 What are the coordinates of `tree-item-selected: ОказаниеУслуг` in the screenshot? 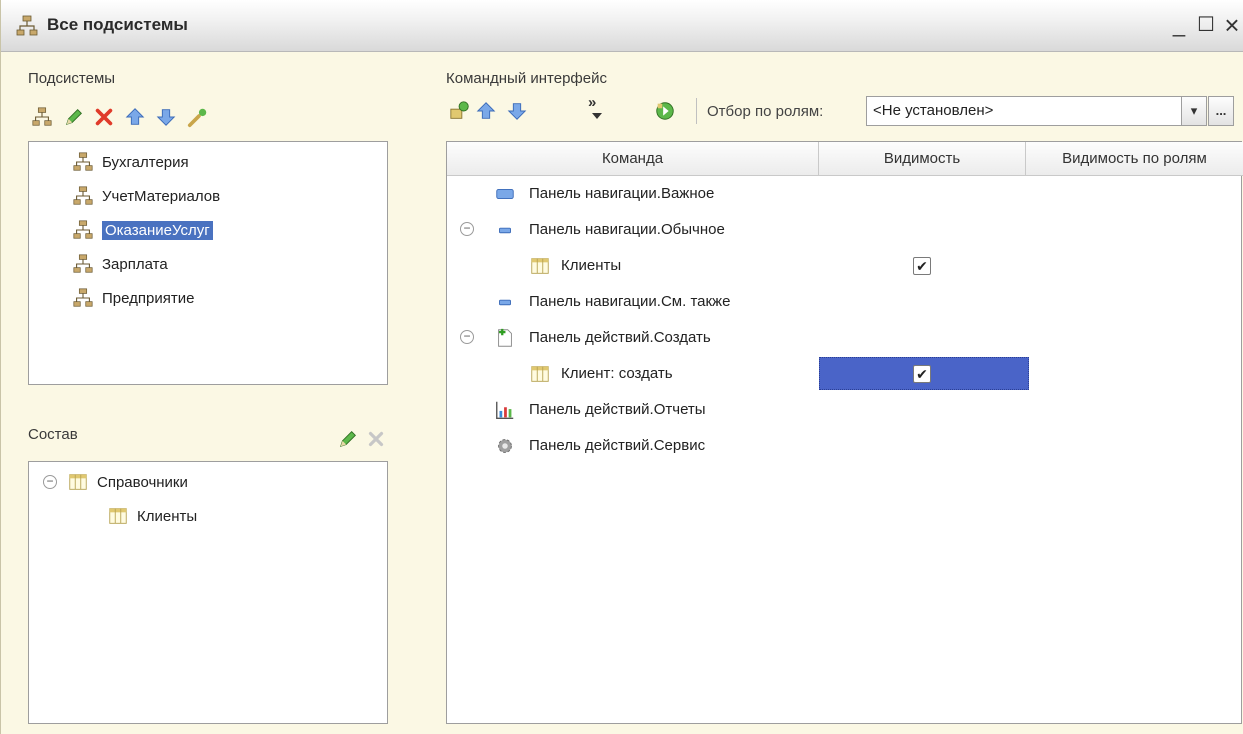 It's located at (142, 230).